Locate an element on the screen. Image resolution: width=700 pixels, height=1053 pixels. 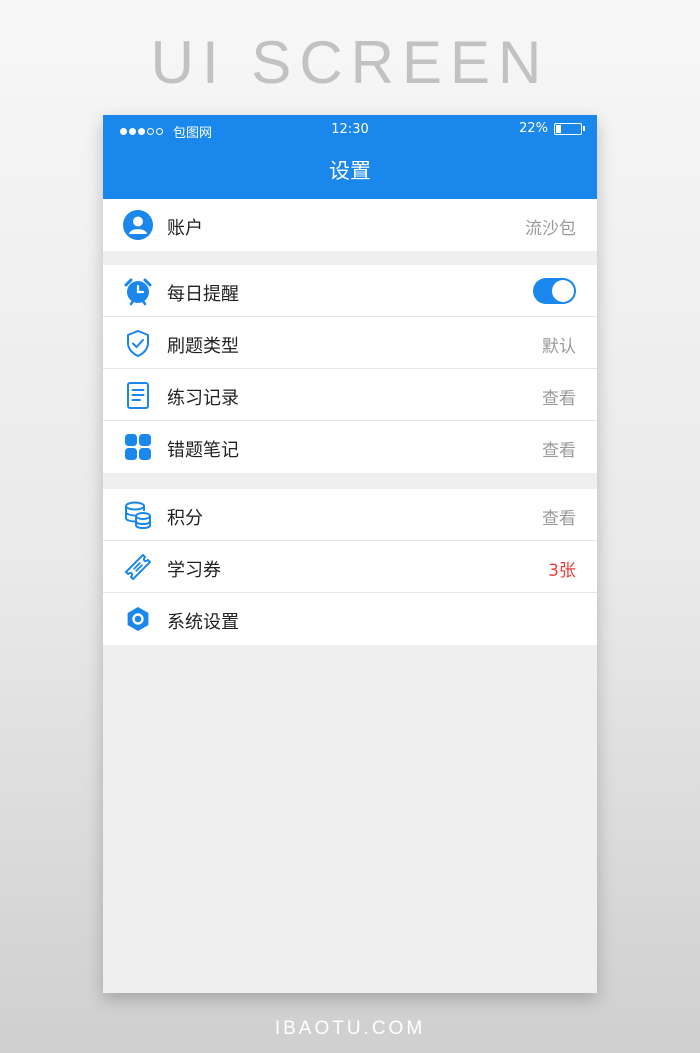
daily-reminder-toggle is located at coordinates (554, 291).